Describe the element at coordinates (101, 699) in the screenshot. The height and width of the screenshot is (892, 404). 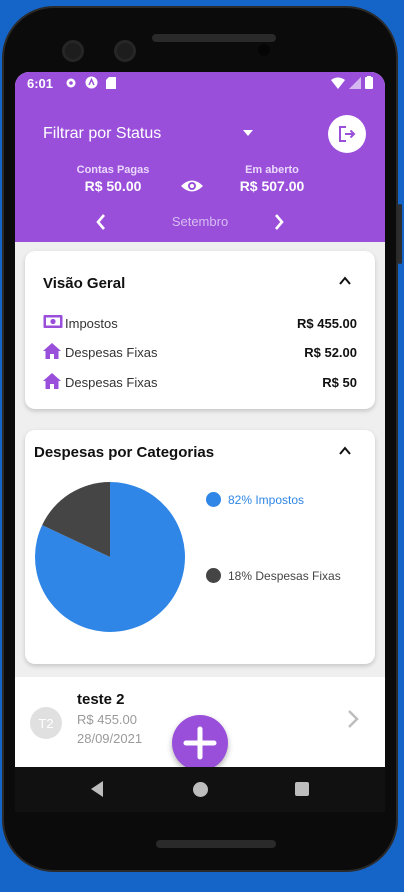
I see `transaction-title: teste 2` at that location.